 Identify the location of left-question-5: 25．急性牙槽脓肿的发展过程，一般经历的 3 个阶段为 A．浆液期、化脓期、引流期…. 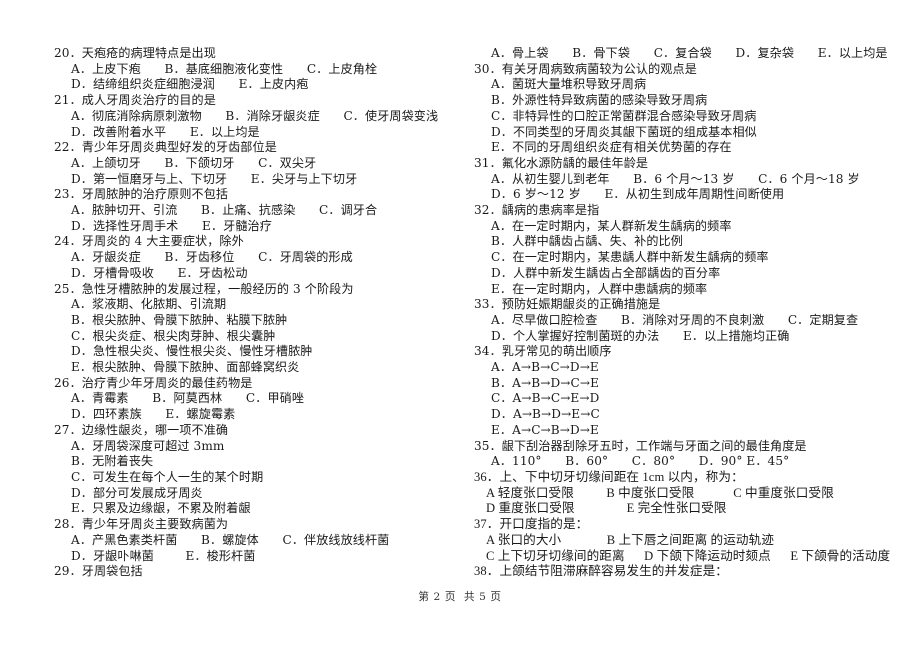
(256, 329).